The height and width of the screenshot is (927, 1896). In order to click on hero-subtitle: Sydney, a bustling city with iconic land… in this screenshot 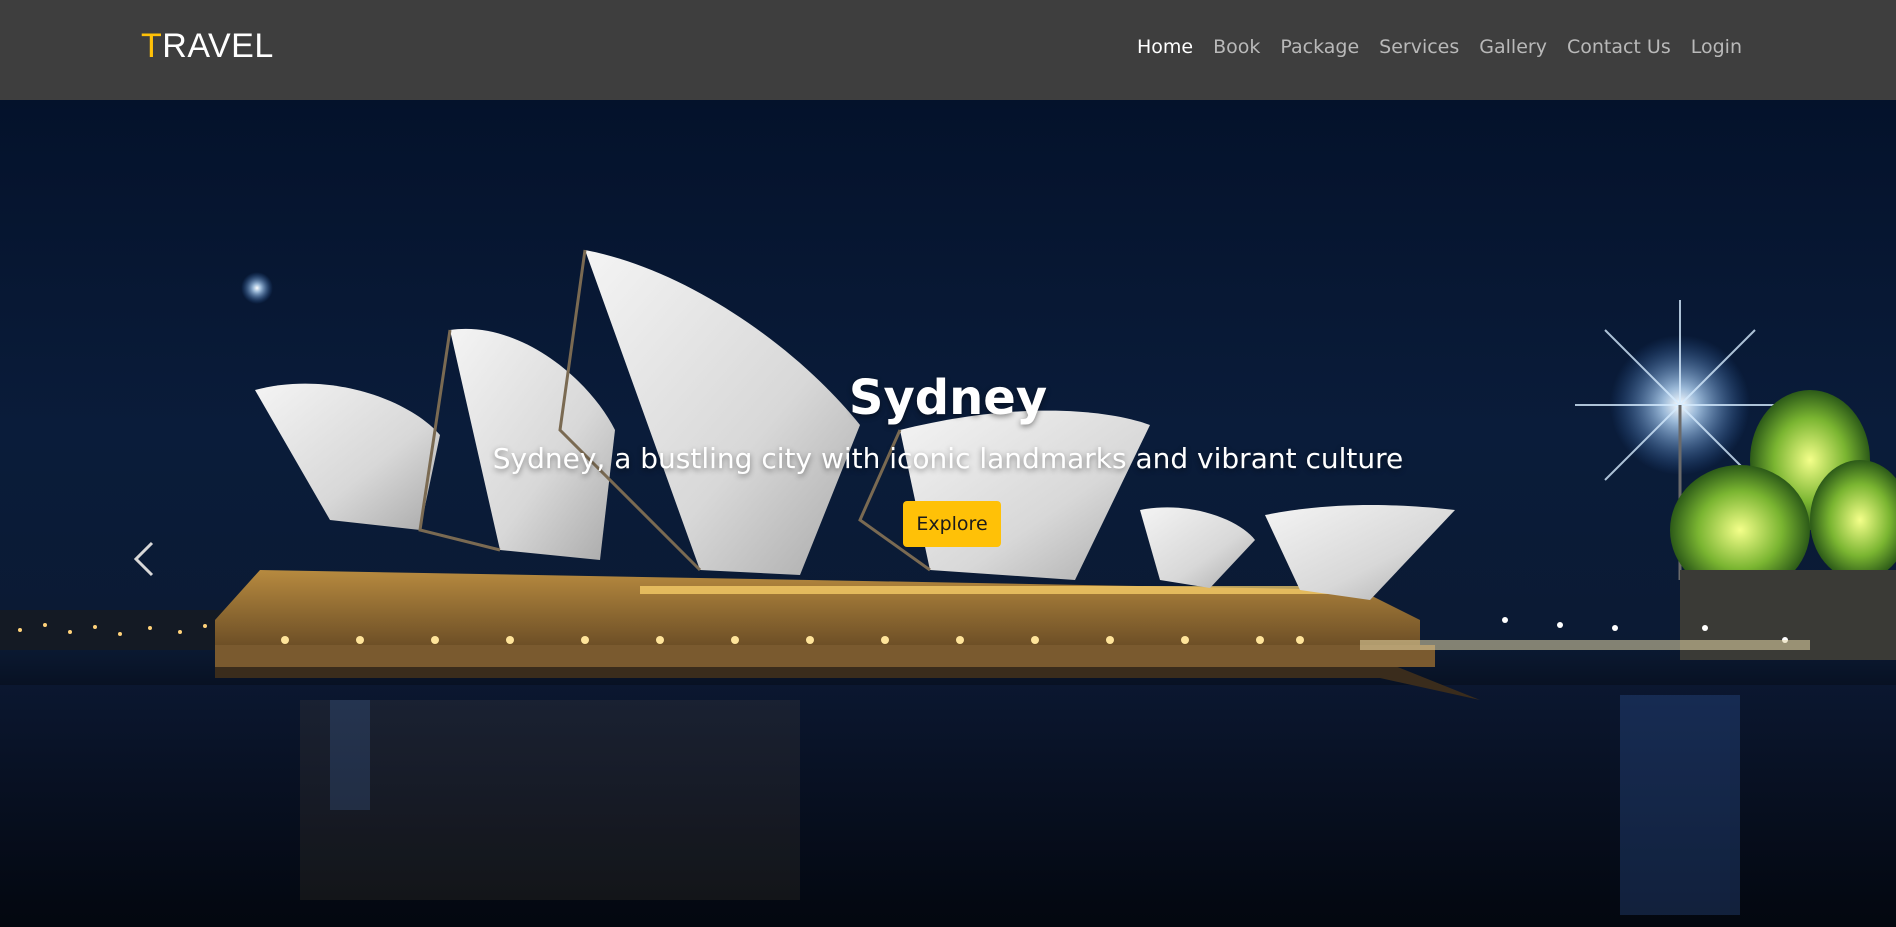, I will do `click(948, 458)`.